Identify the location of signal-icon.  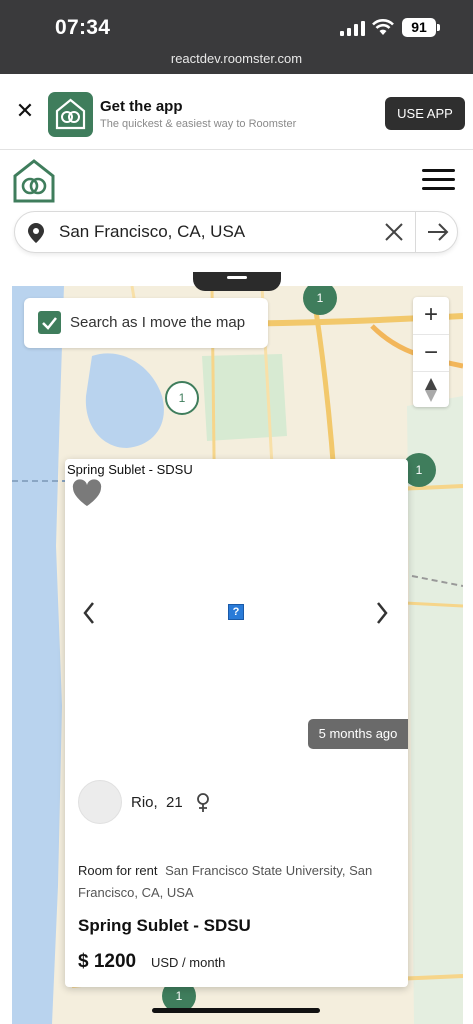
(352, 28).